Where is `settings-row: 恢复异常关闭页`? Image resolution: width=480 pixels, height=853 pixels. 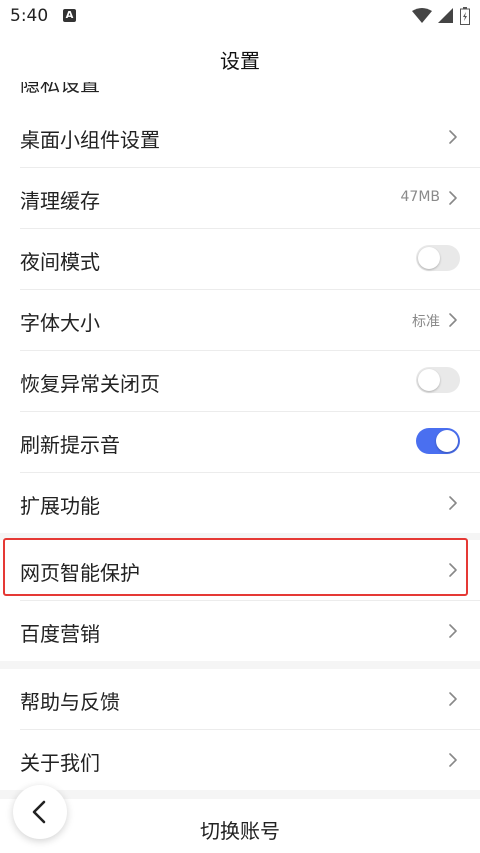 settings-row: 恢复异常关闭页 is located at coordinates (250, 381).